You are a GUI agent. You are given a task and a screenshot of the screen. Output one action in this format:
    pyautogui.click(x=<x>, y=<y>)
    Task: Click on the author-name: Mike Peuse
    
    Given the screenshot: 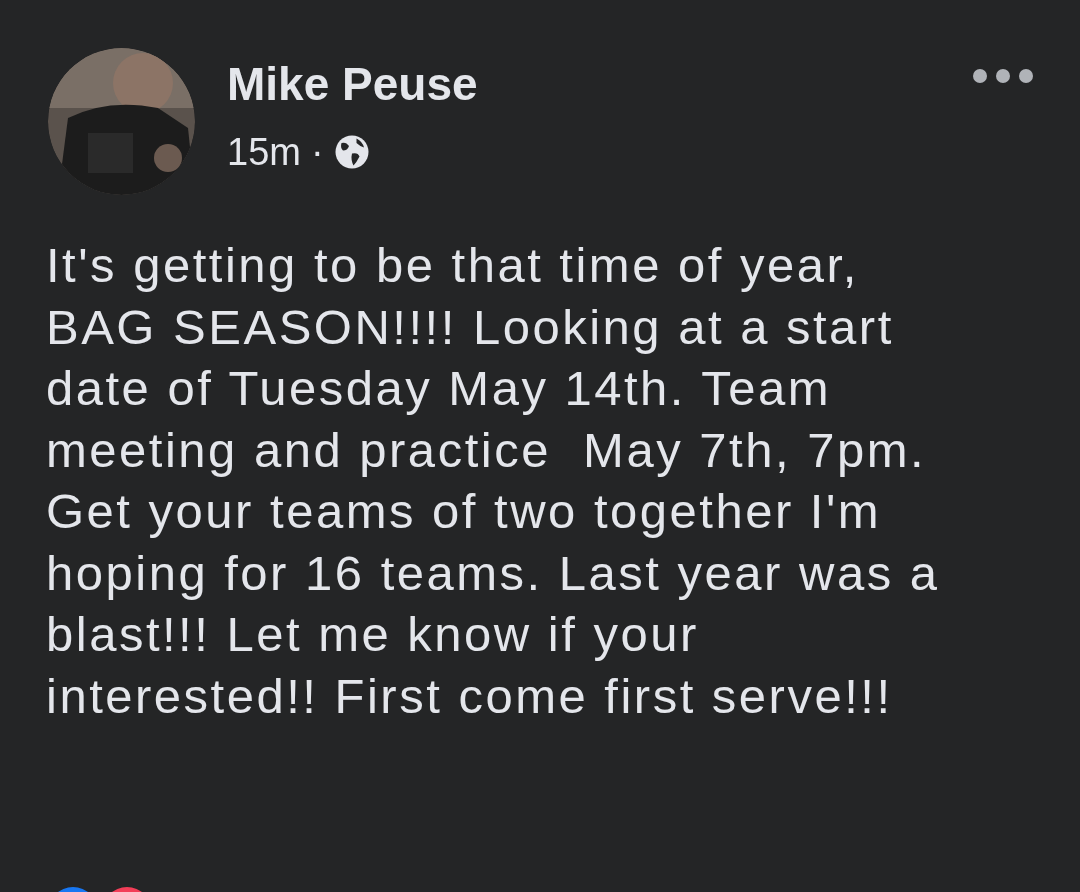 What is the action you would take?
    pyautogui.click(x=352, y=84)
    